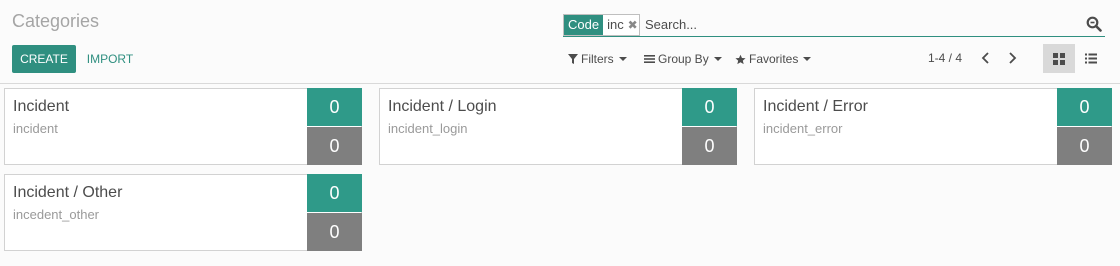 This screenshot has width=1120, height=266. What do you see at coordinates (183, 126) in the screenshot?
I see `kanban-card: Incident incident 0 0` at bounding box center [183, 126].